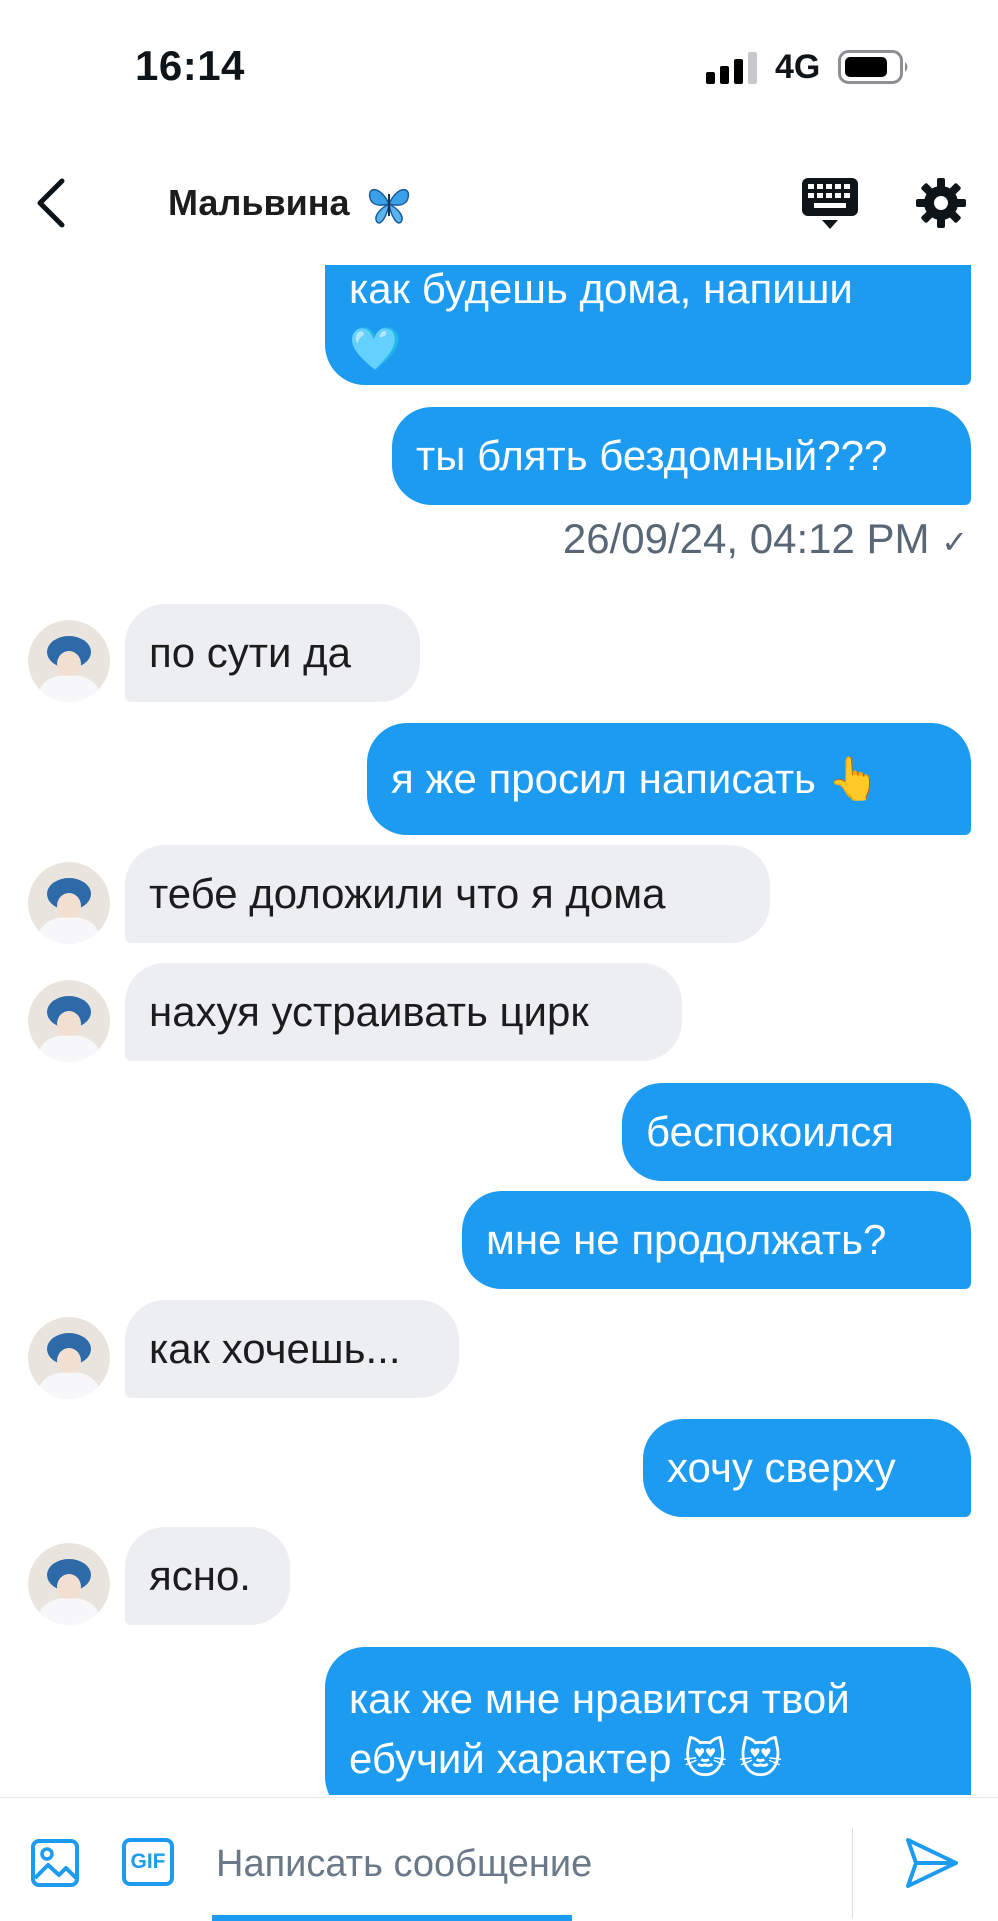 The width and height of the screenshot is (998, 1921). I want to click on message-incoming: нахуя устраивать цирк, so click(403, 1012).